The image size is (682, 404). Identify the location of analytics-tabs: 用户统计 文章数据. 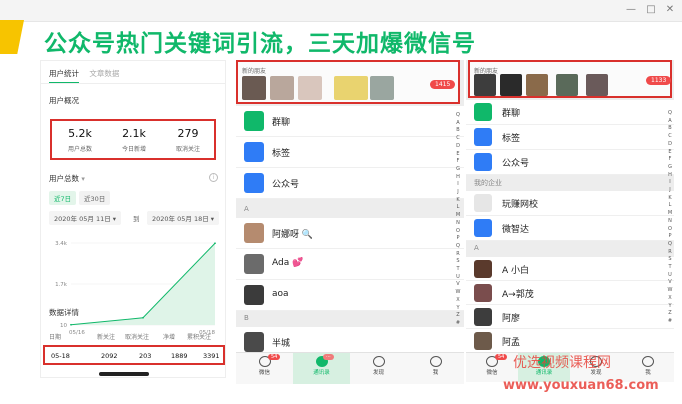
(88, 76).